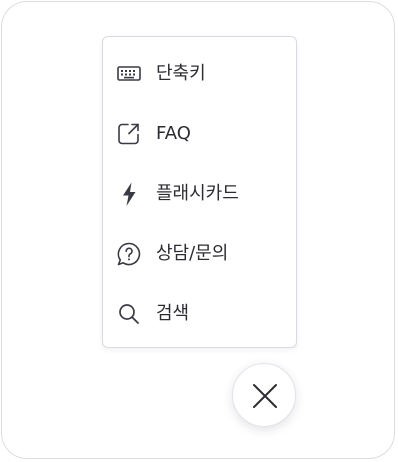 This screenshot has height=462, width=398. I want to click on menu-item-label: 플래시카드, so click(197, 193).